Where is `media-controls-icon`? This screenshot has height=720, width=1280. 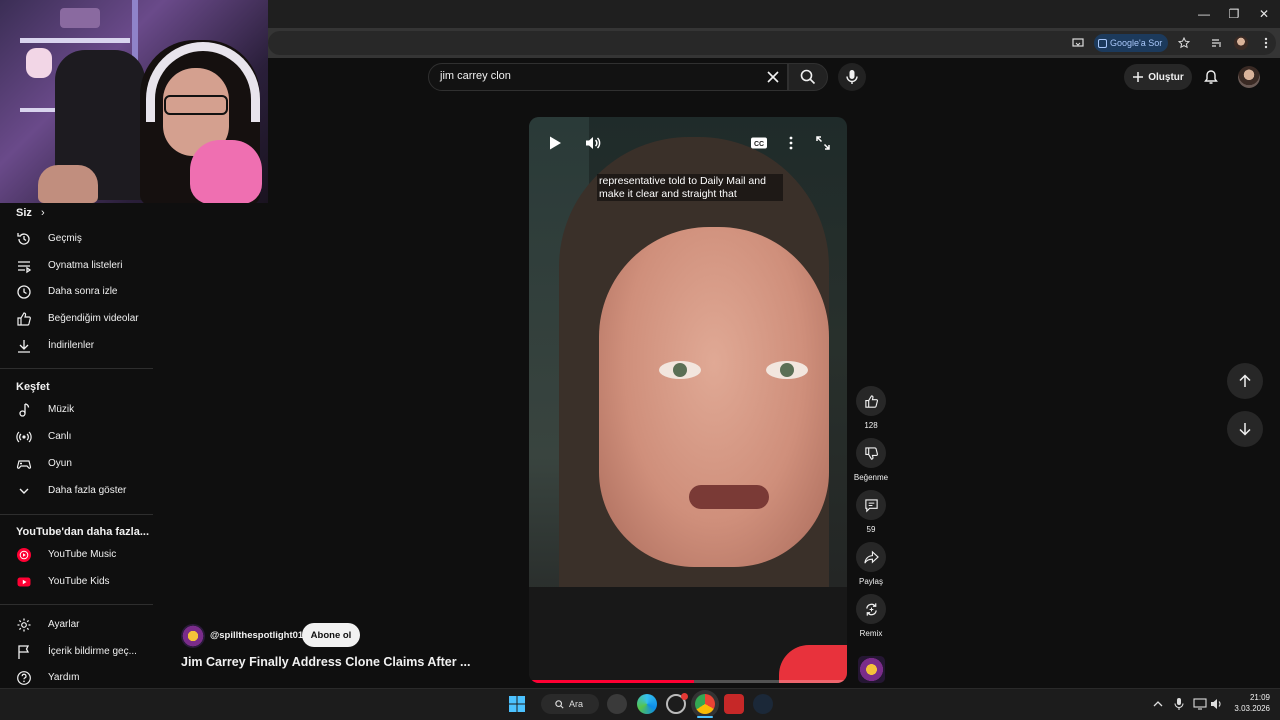
media-controls-icon is located at coordinates (1217, 43).